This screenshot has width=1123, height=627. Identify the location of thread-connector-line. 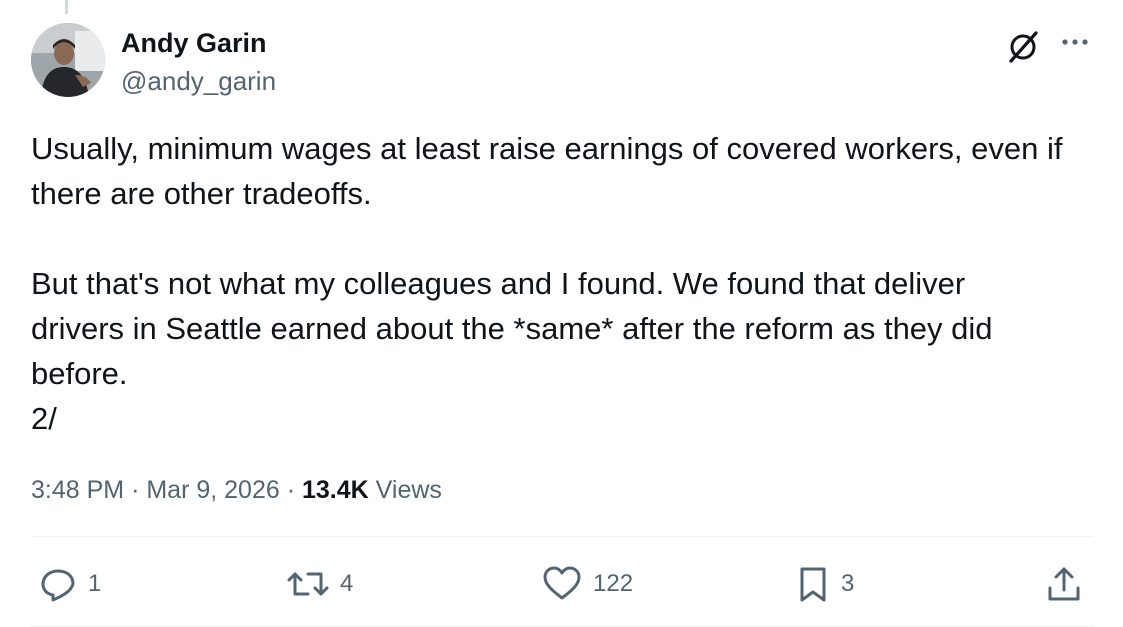
(66, 7).